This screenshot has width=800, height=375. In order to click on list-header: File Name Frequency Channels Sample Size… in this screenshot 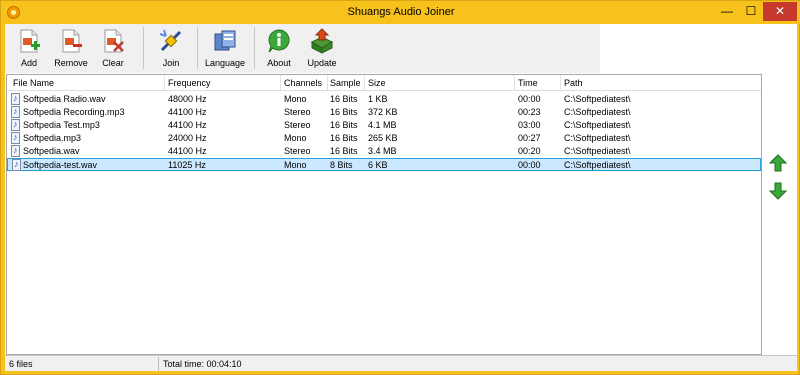, I will do `click(384, 83)`.